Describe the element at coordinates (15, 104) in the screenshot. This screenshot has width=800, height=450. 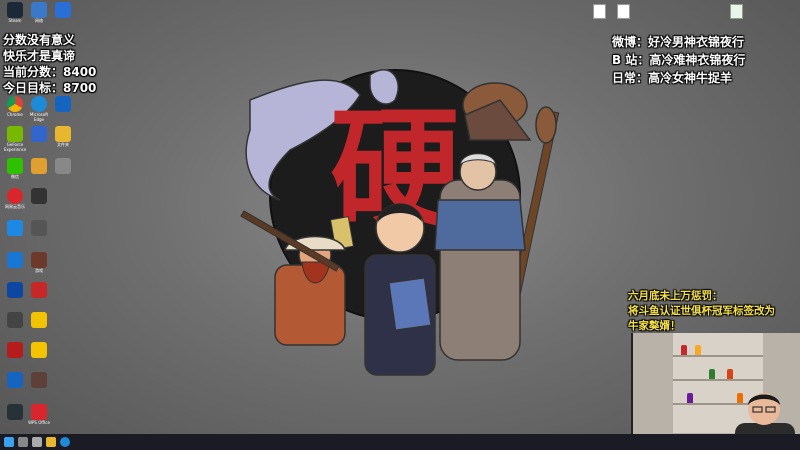
I see `chrome-icon` at that location.